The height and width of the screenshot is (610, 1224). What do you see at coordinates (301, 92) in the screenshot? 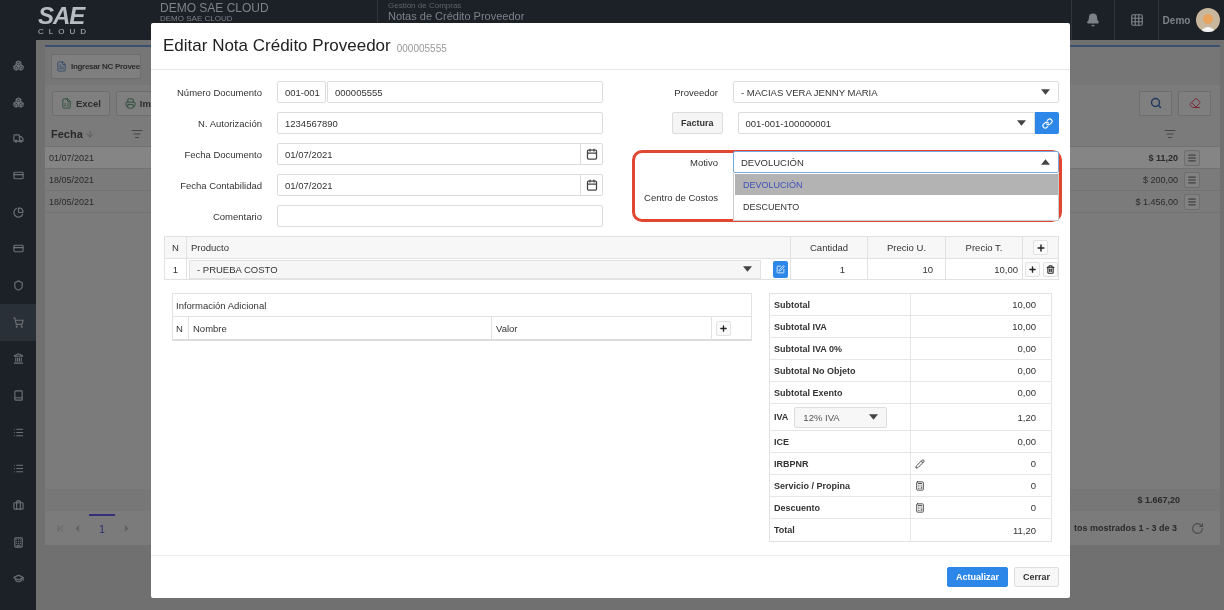
I see `prefix-field: 001-001` at bounding box center [301, 92].